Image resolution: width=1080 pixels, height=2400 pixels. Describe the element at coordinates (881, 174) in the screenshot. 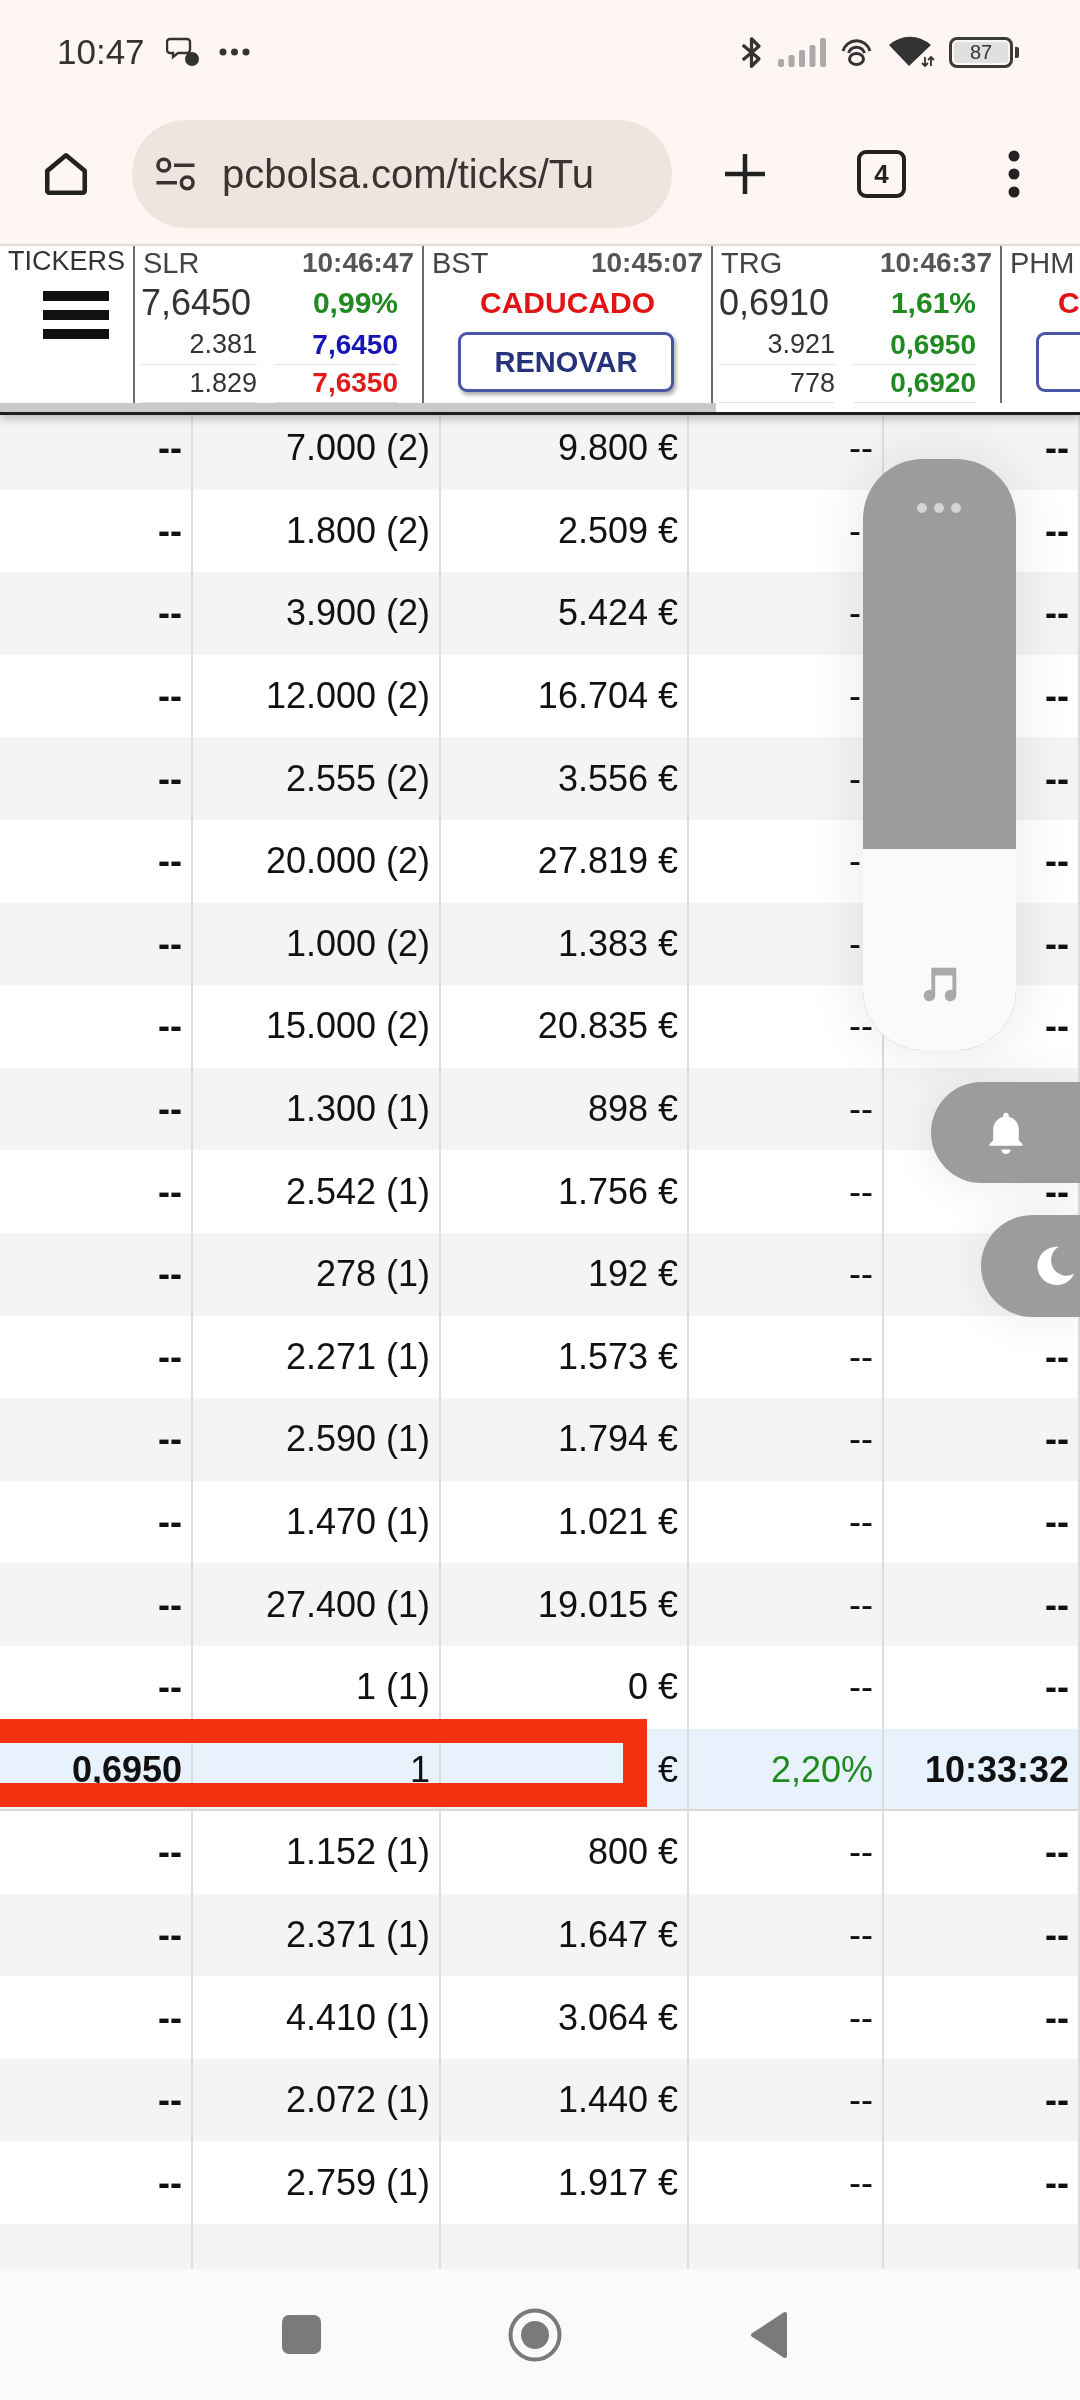

I see `tab-switcher-button: 4` at that location.